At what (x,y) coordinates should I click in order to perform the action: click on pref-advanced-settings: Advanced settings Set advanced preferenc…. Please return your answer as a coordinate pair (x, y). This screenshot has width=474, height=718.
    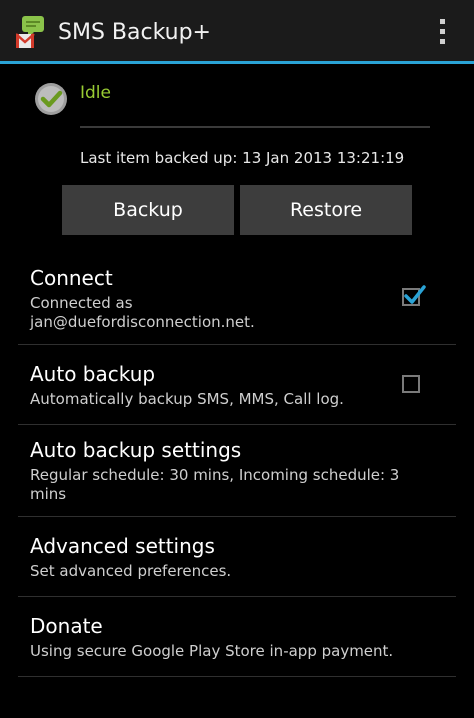
    Looking at the image, I should click on (237, 562).